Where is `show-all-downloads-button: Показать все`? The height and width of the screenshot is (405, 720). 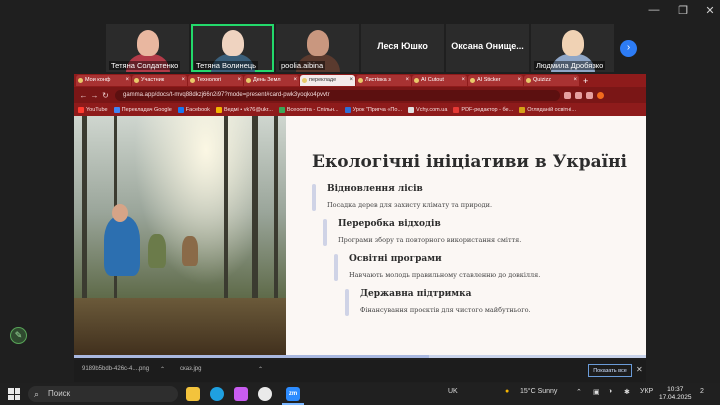 show-all-downloads-button: Показать все is located at coordinates (610, 370).